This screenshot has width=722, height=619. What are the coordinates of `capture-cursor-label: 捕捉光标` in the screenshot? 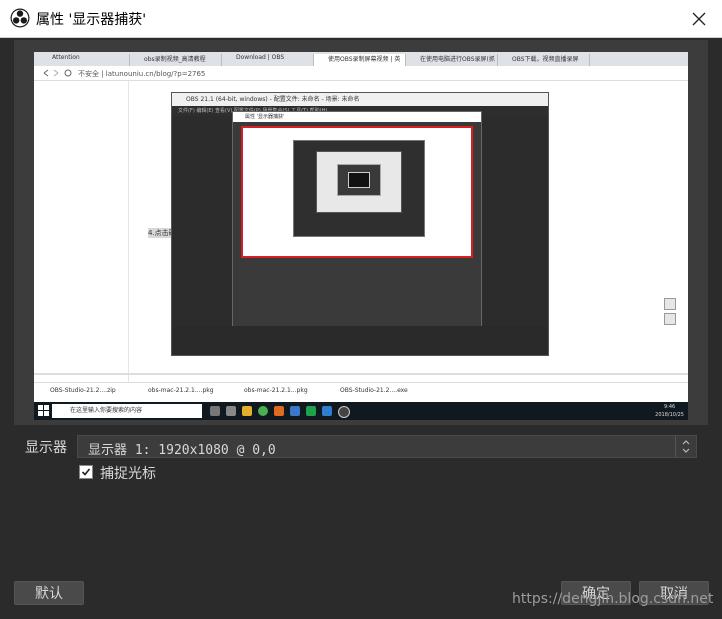 It's located at (128, 473).